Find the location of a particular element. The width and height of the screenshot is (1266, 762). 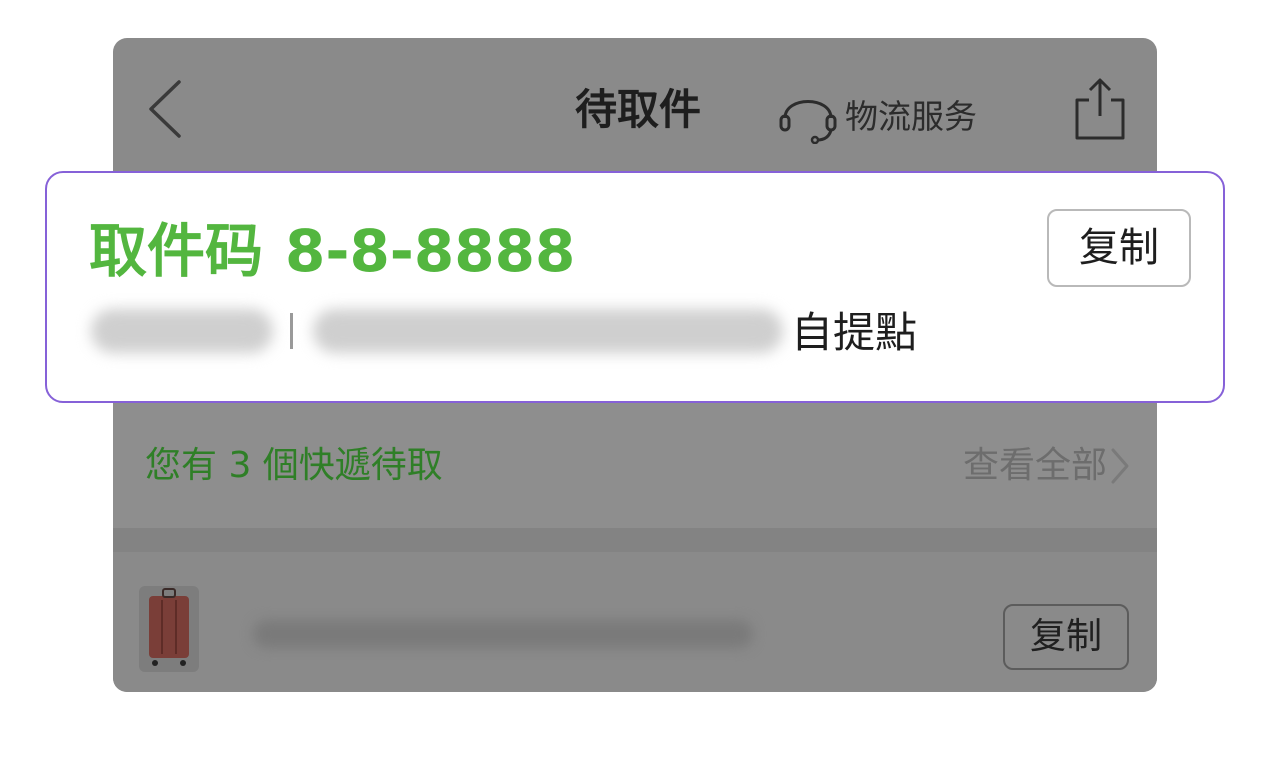

station-address-redacted is located at coordinates (548, 331).